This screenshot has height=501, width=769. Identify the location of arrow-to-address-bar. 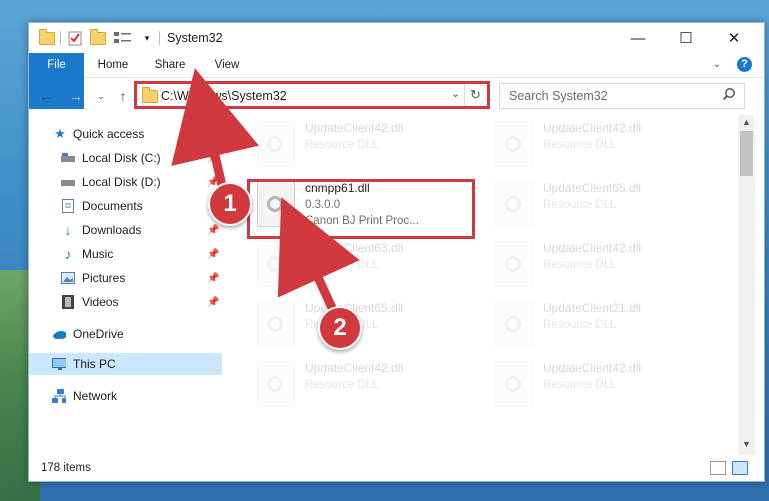
(215, 130).